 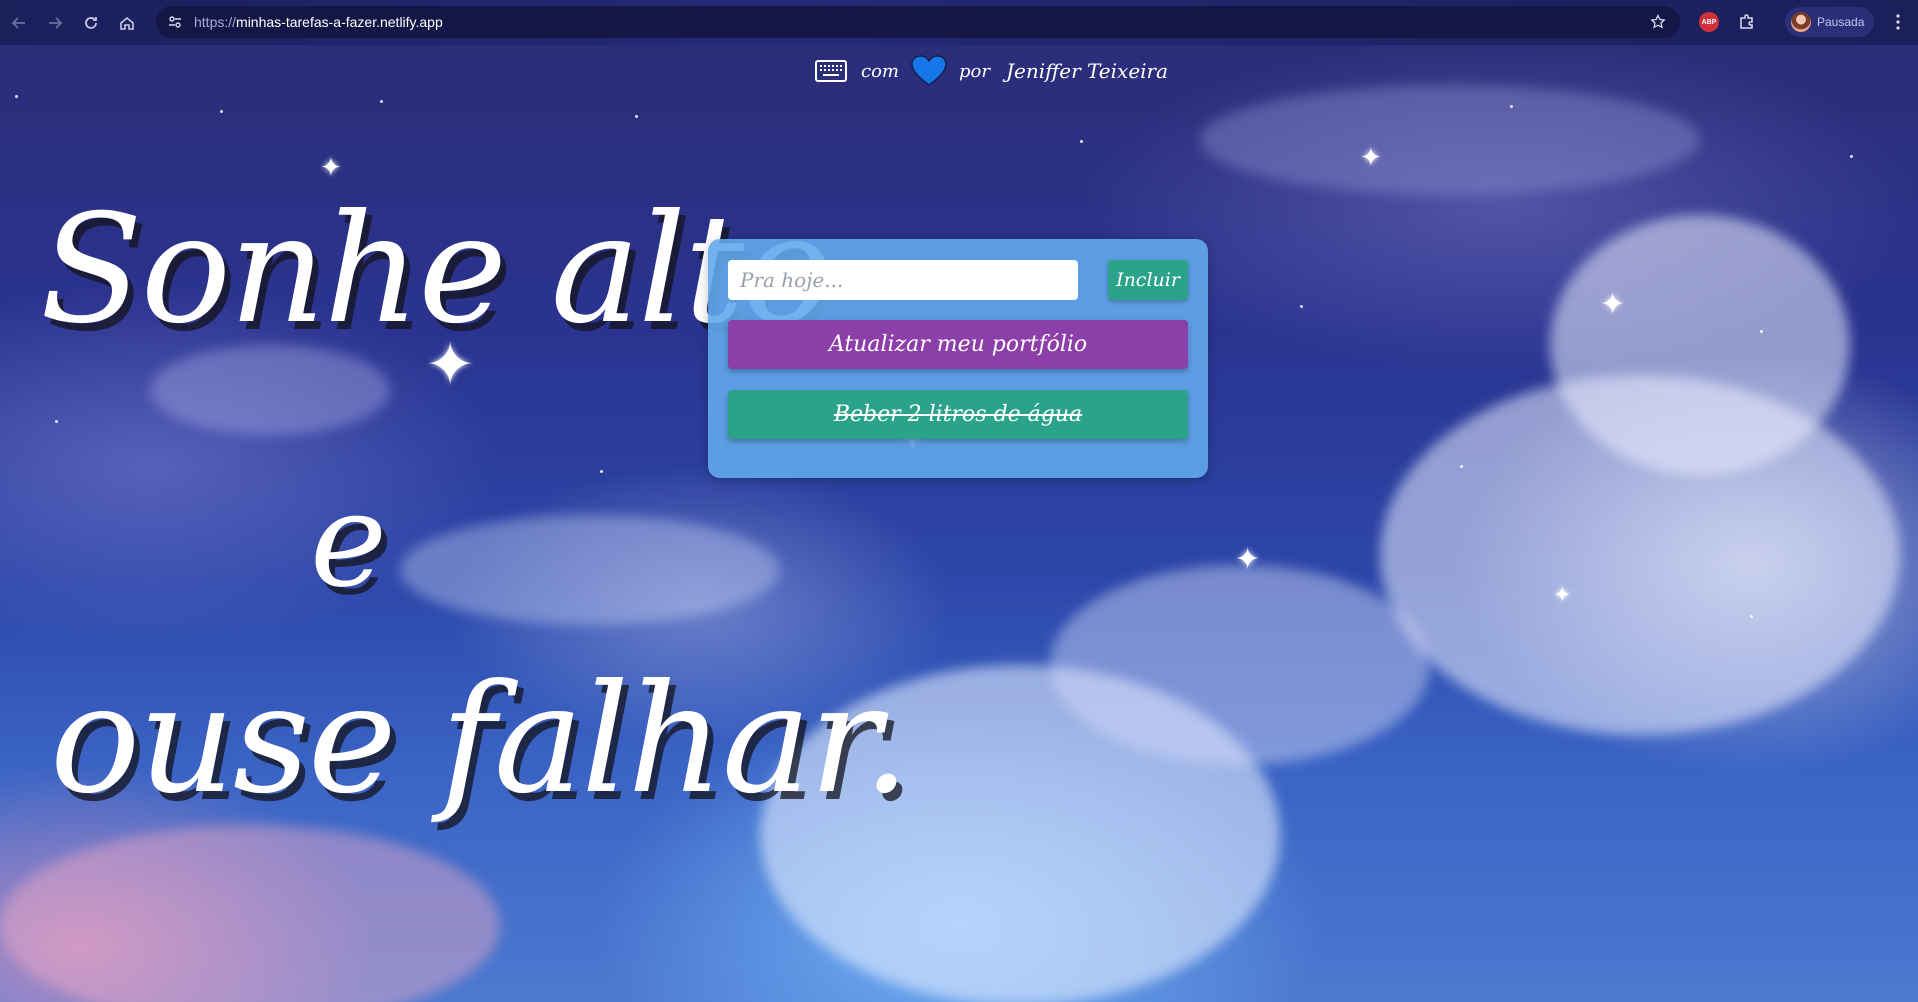 I want to click on back-arrow-icon, so click(x=19, y=23).